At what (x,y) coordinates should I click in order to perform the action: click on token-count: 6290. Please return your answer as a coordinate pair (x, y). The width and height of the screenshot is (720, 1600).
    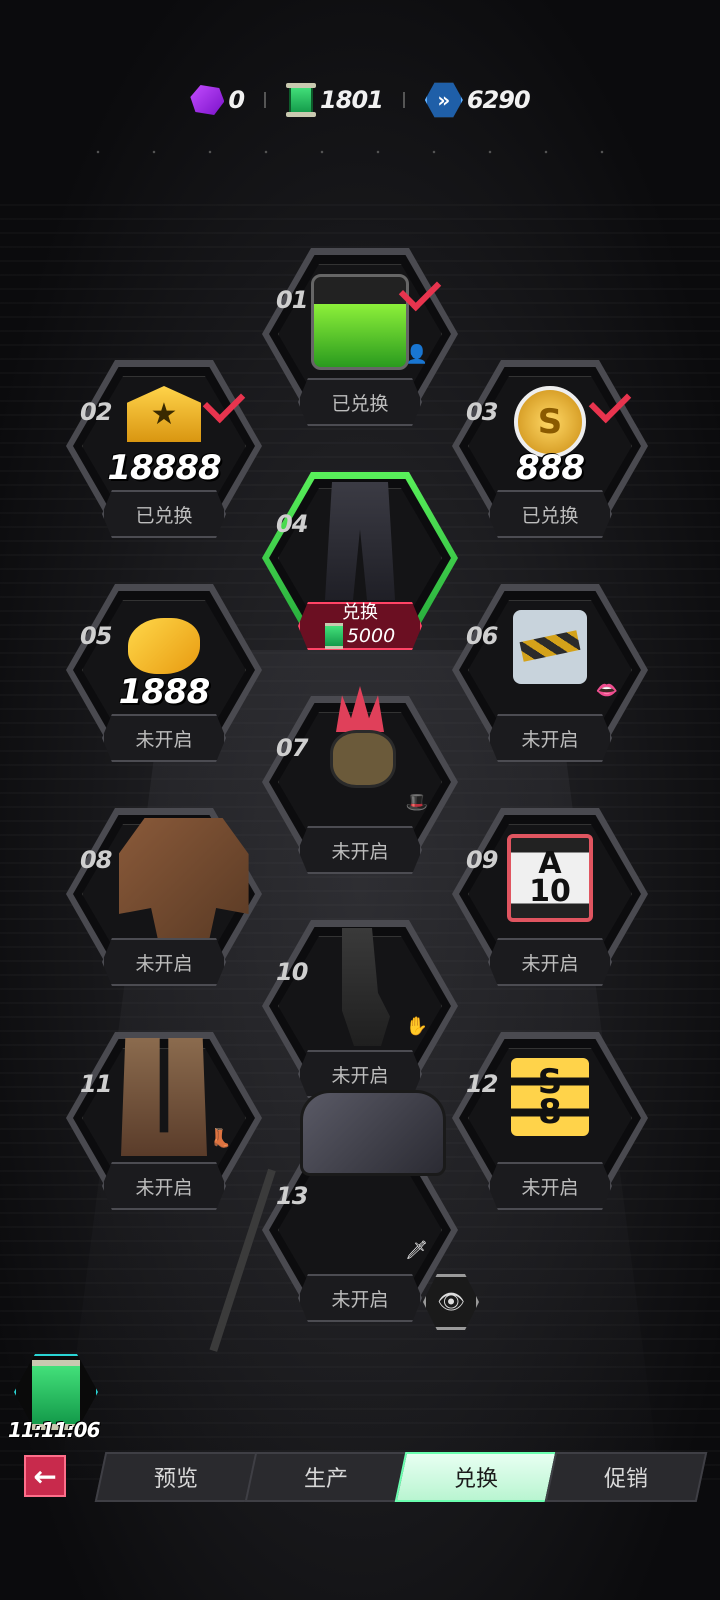
    Looking at the image, I should click on (498, 100).